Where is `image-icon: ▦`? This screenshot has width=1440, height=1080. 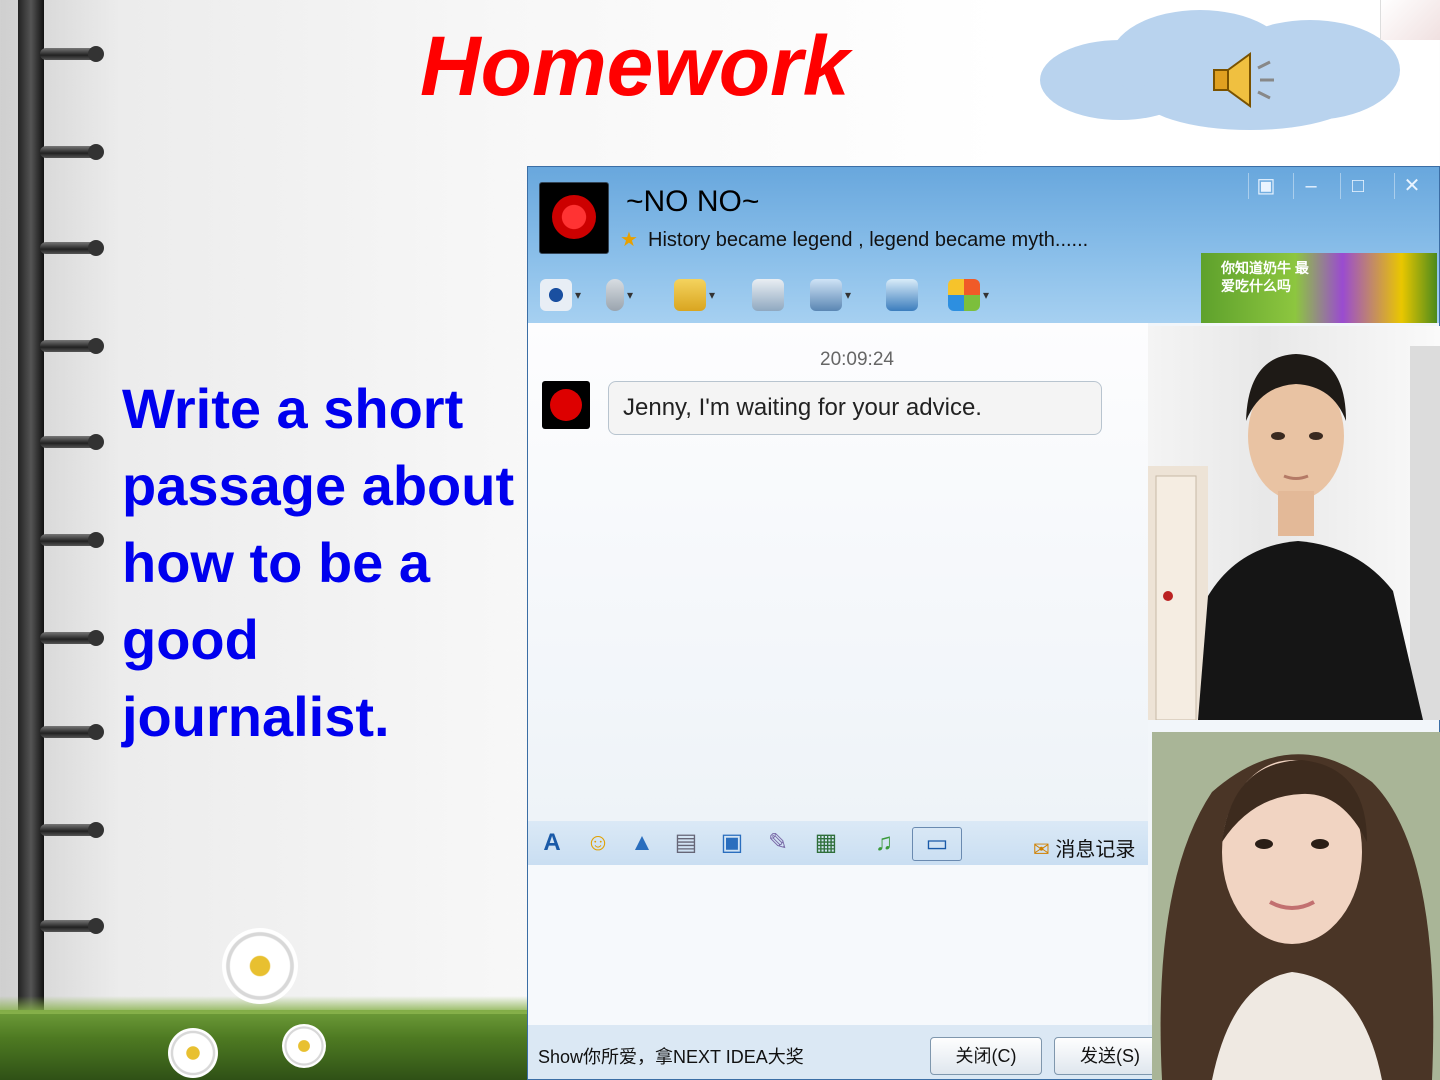 image-icon: ▦ is located at coordinates (826, 843).